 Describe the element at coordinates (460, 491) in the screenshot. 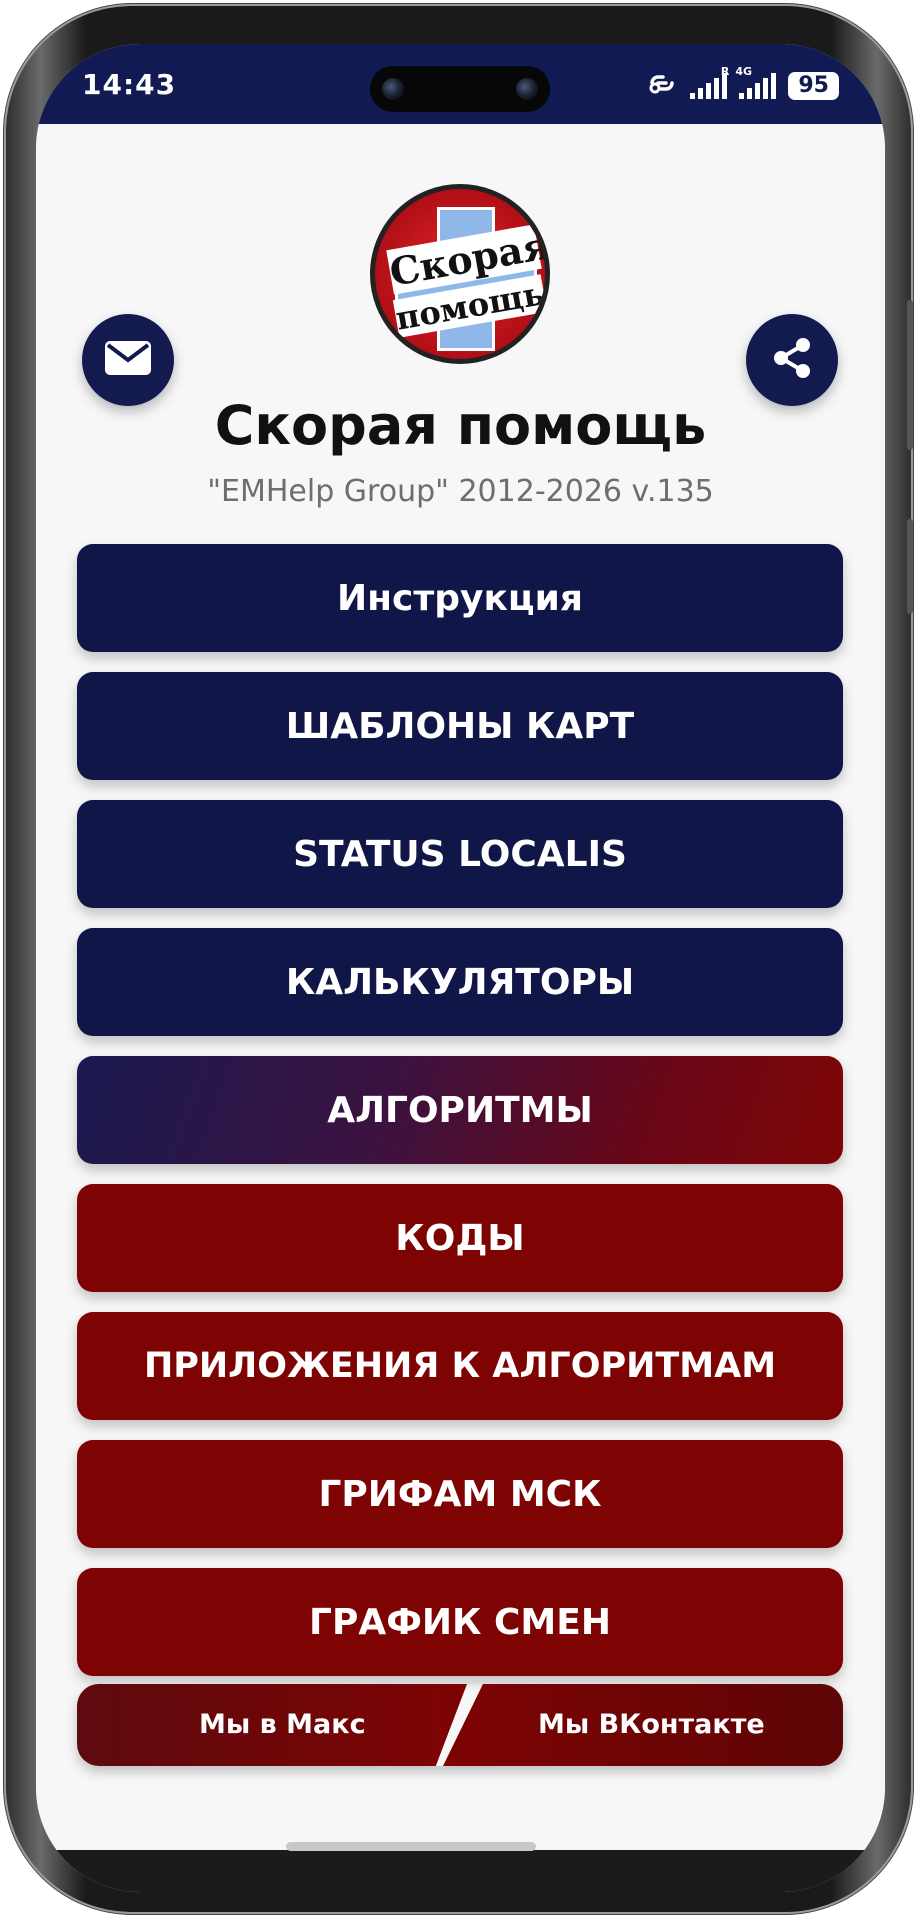

I see `app-subtitle: "EMHelp Group" 2012-2026 v.135` at that location.